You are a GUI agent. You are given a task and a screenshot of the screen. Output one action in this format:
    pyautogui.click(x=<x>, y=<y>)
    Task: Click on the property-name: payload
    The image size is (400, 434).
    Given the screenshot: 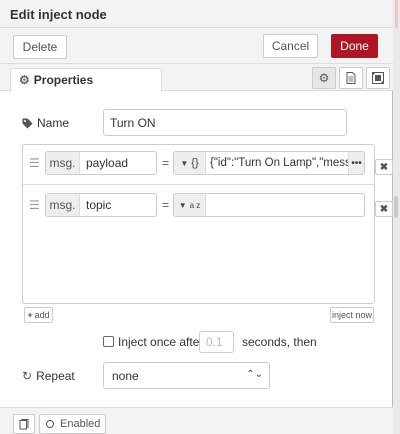 What is the action you would take?
    pyautogui.click(x=107, y=163)
    